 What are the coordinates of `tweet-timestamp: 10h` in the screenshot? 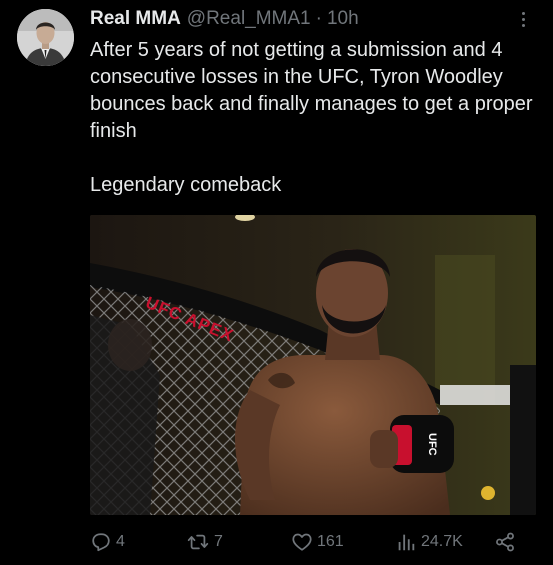 It's located at (343, 19).